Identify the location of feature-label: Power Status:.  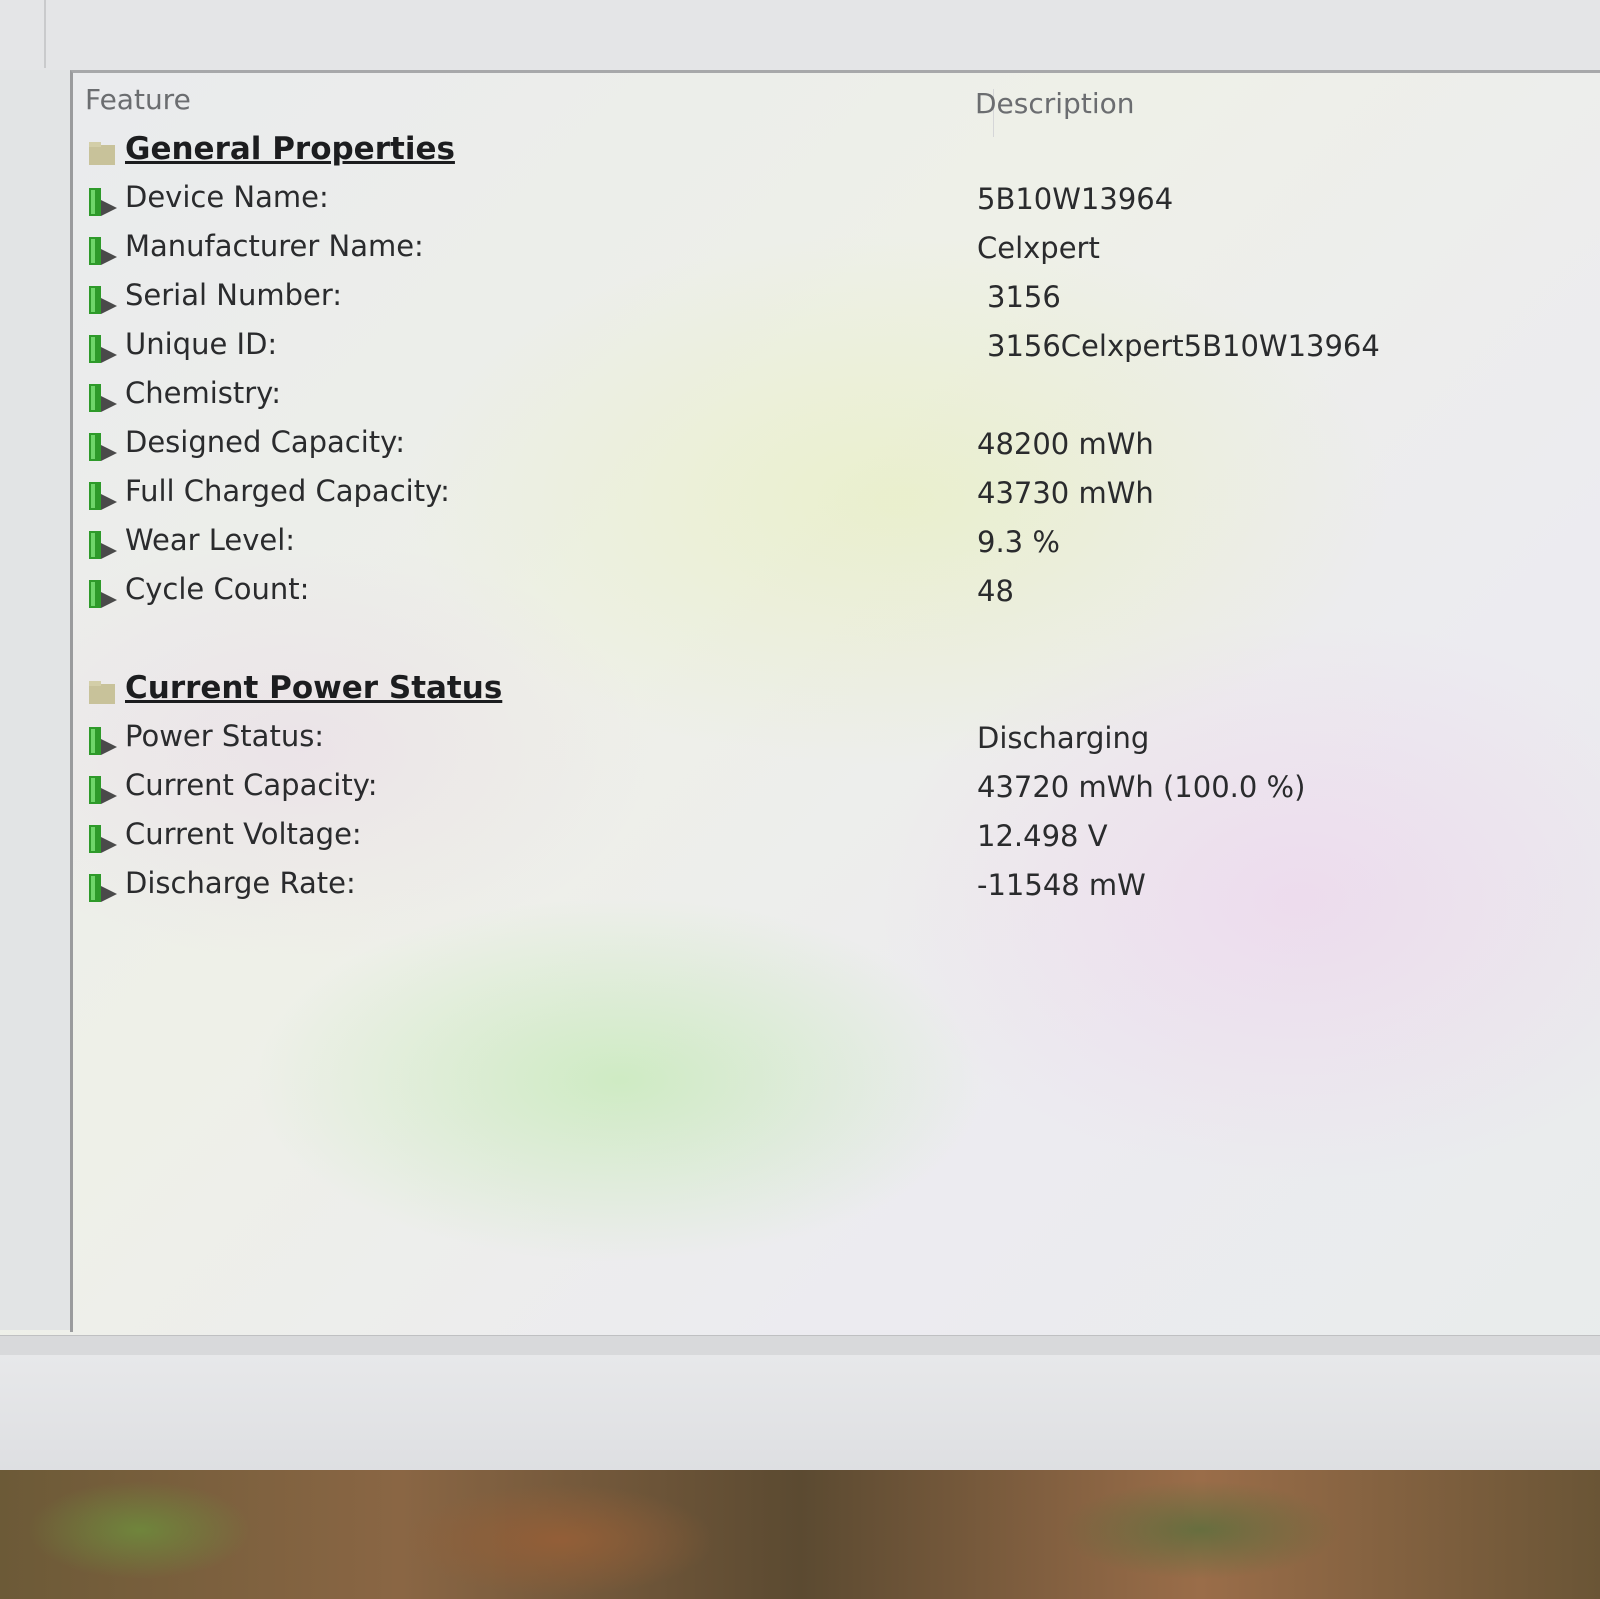
(225, 736).